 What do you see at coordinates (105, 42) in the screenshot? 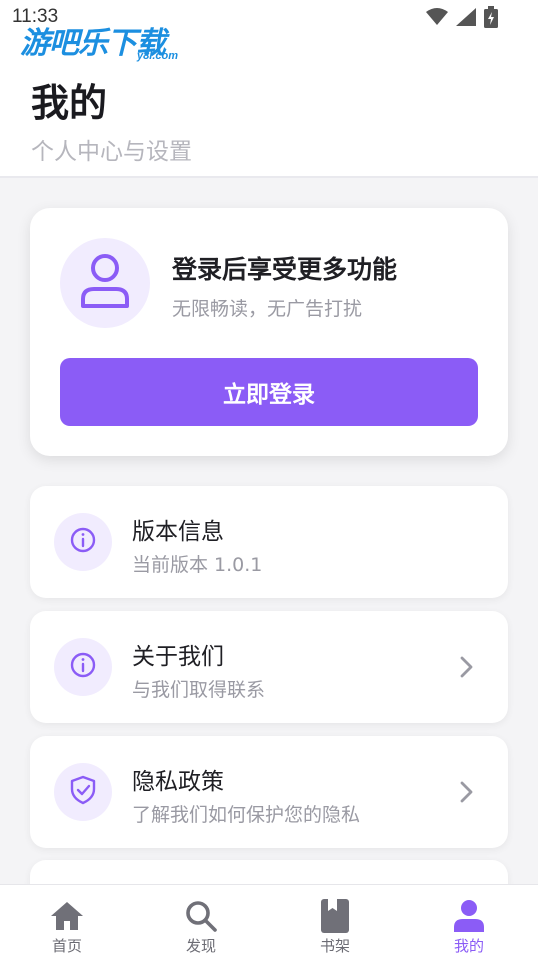
I see `watermark-logo: 游吧乐下载 y8l.com` at bounding box center [105, 42].